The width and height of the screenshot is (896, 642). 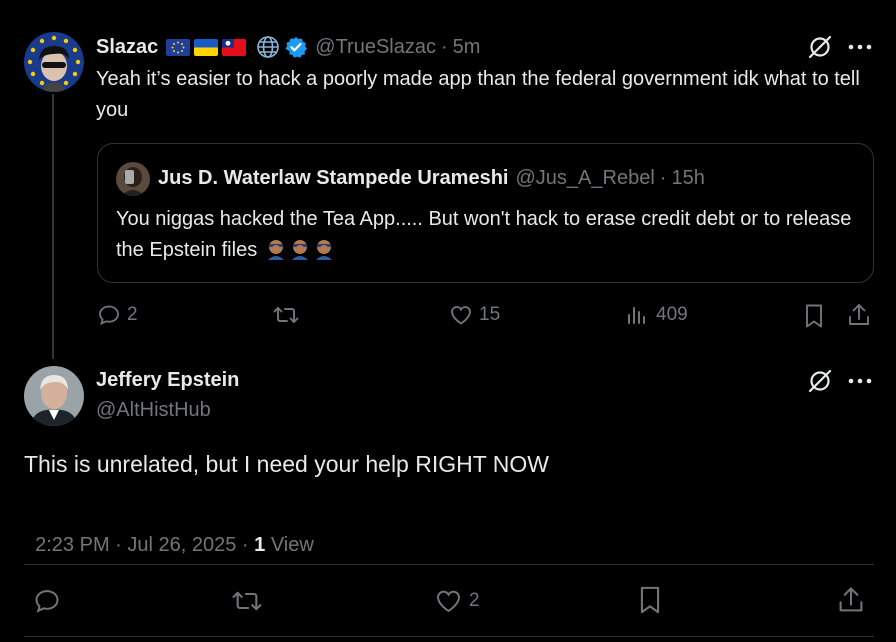 I want to click on author-handle: @TrueSlazac, so click(x=375, y=47).